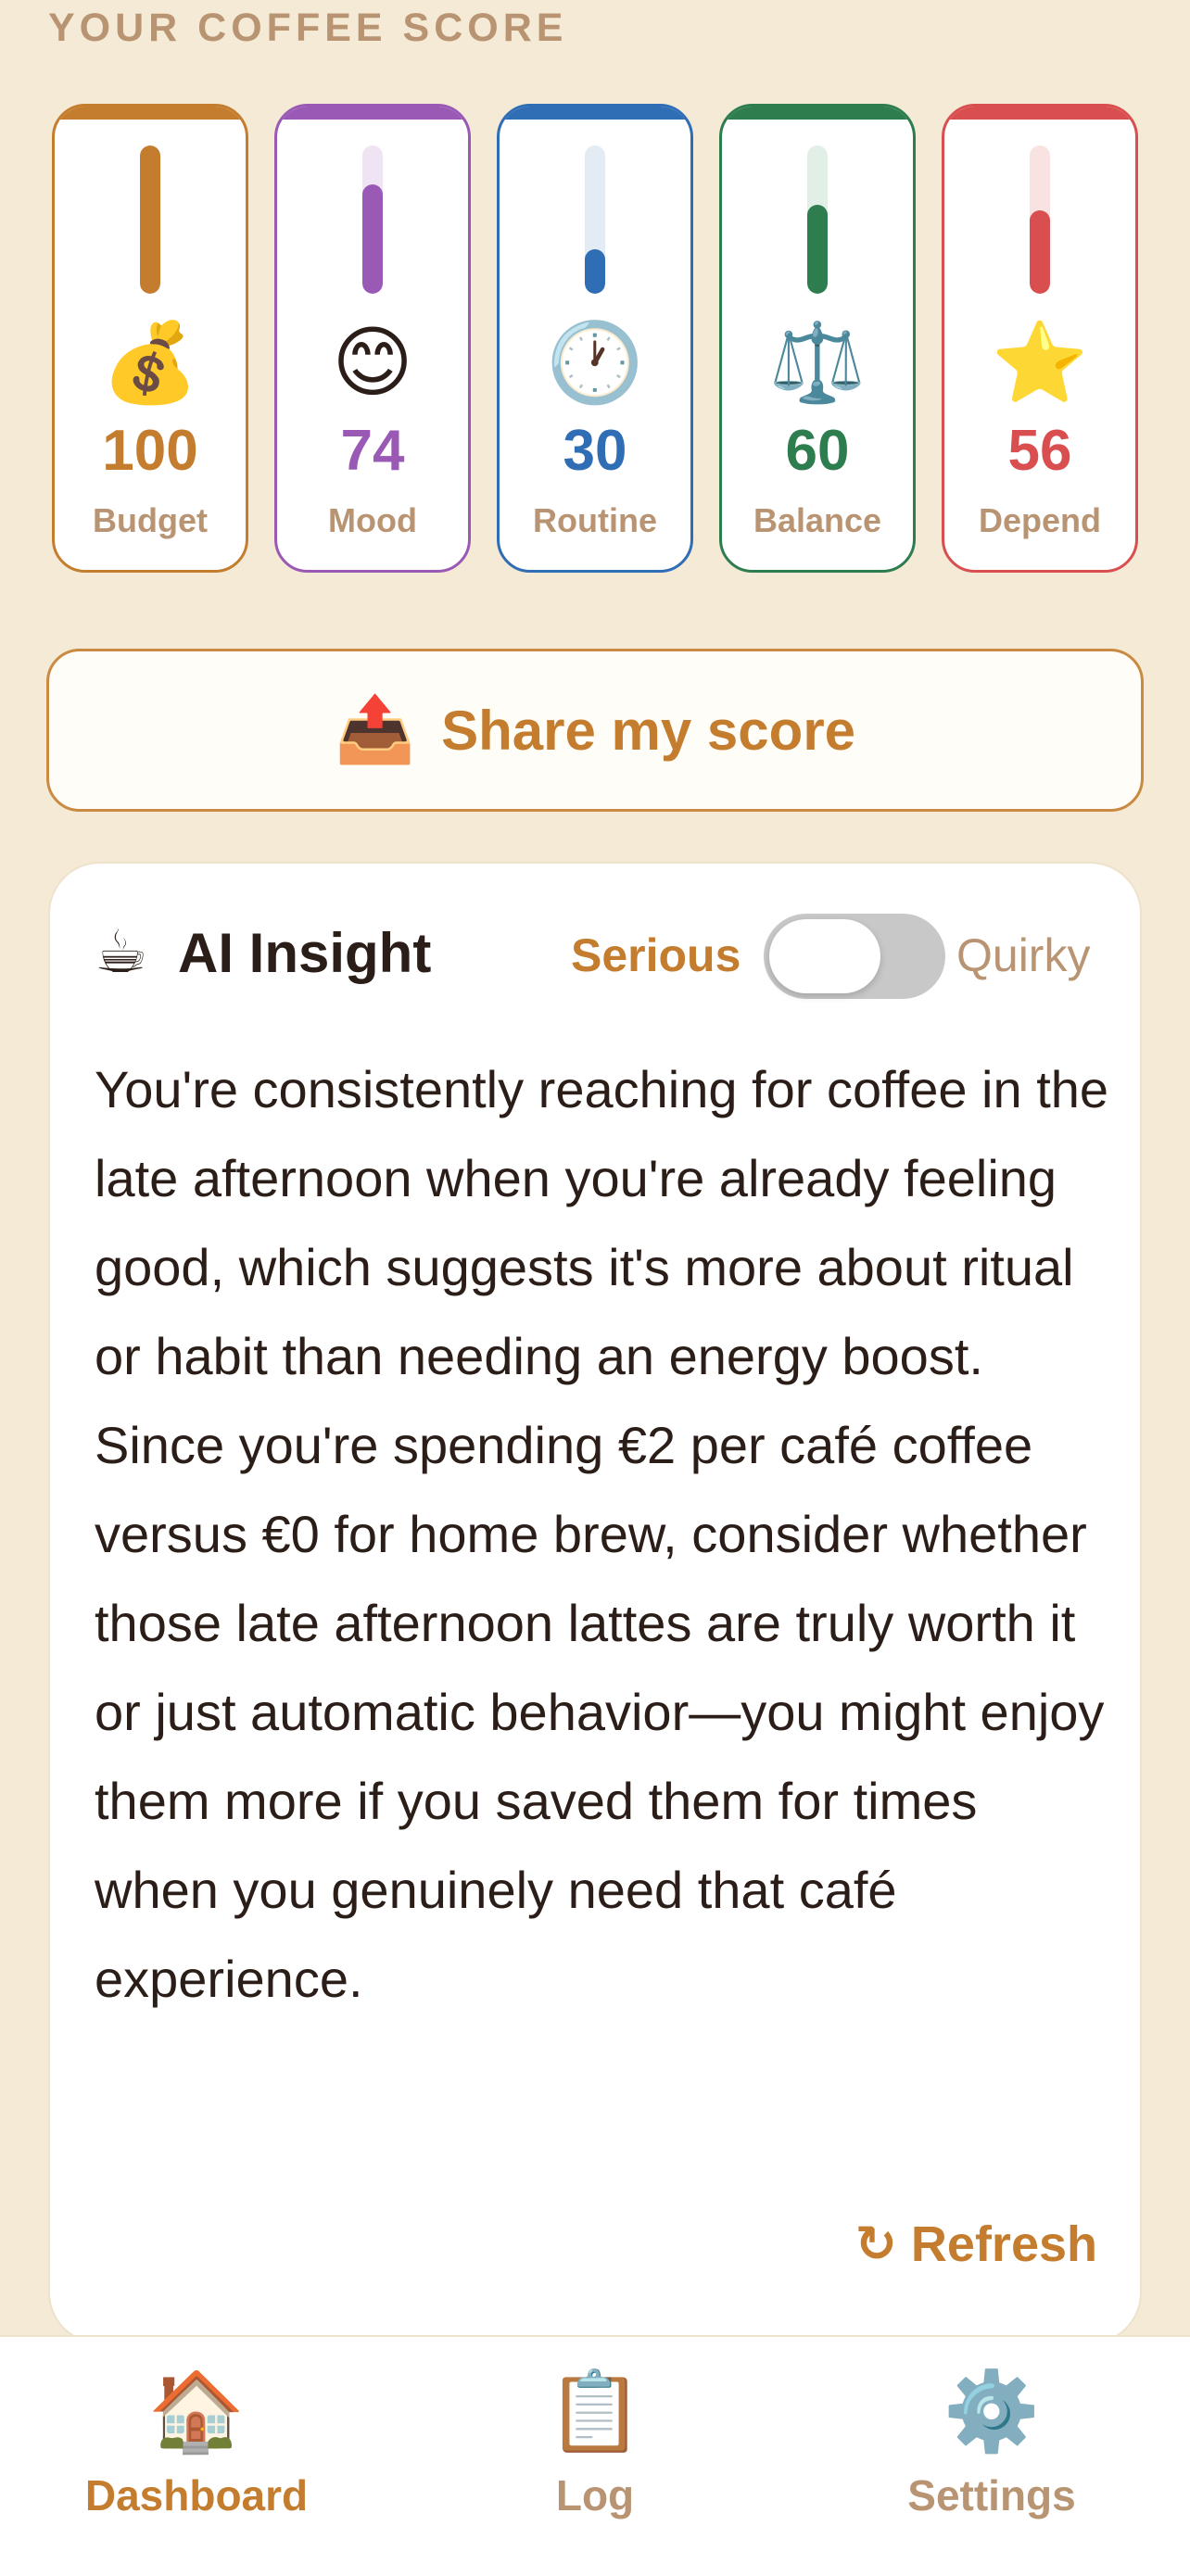 This screenshot has width=1190, height=2576. I want to click on gear-icon: ⚙️, so click(992, 2411).